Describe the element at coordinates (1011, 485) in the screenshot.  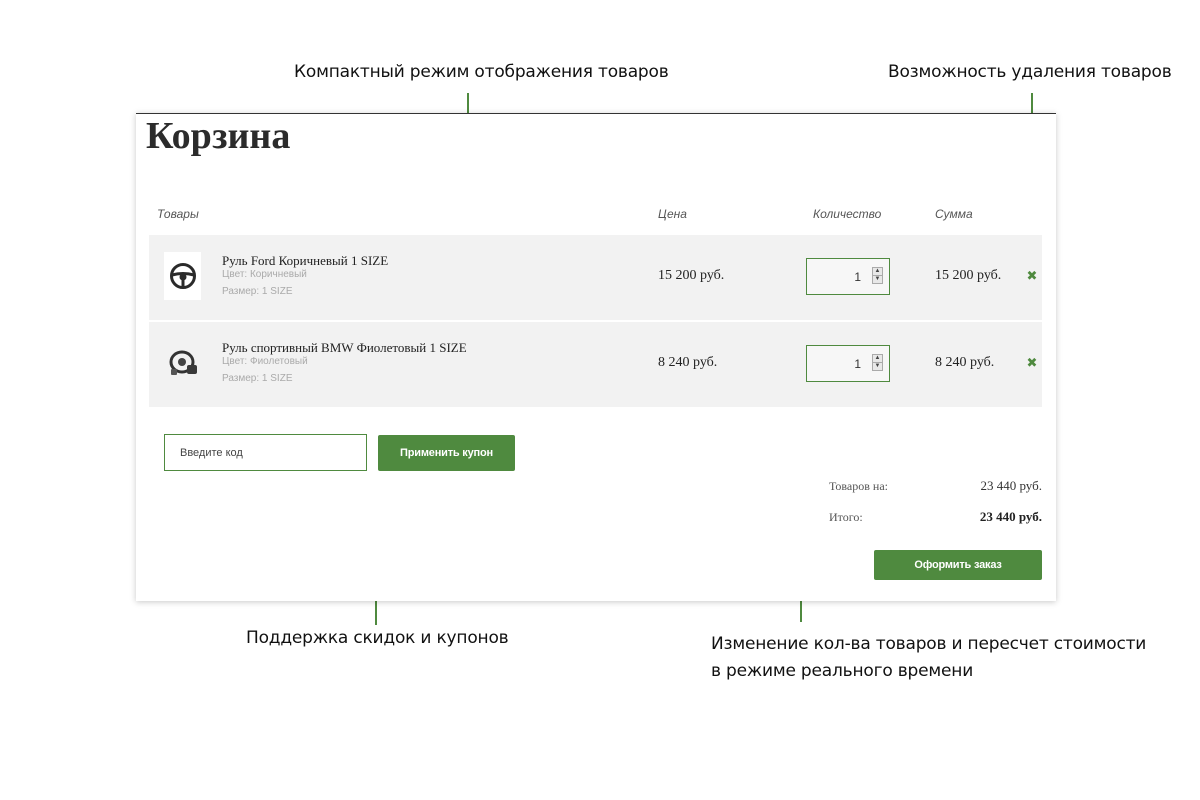
I see `goods-total-value: 23 440 руб.` at that location.